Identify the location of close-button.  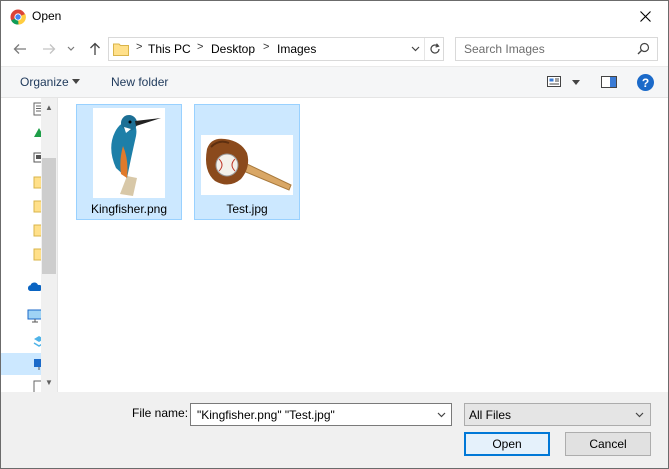
(645, 16).